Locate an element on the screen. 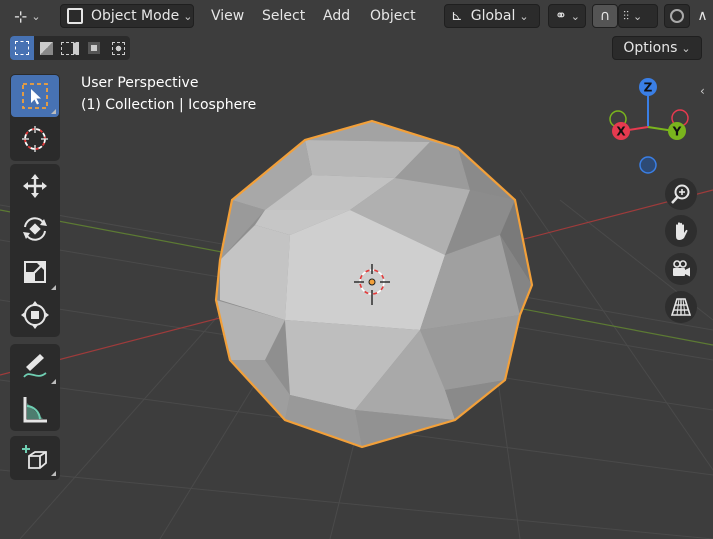 This screenshot has width=713, height=539. select-extend-icon is located at coordinates (46, 48).